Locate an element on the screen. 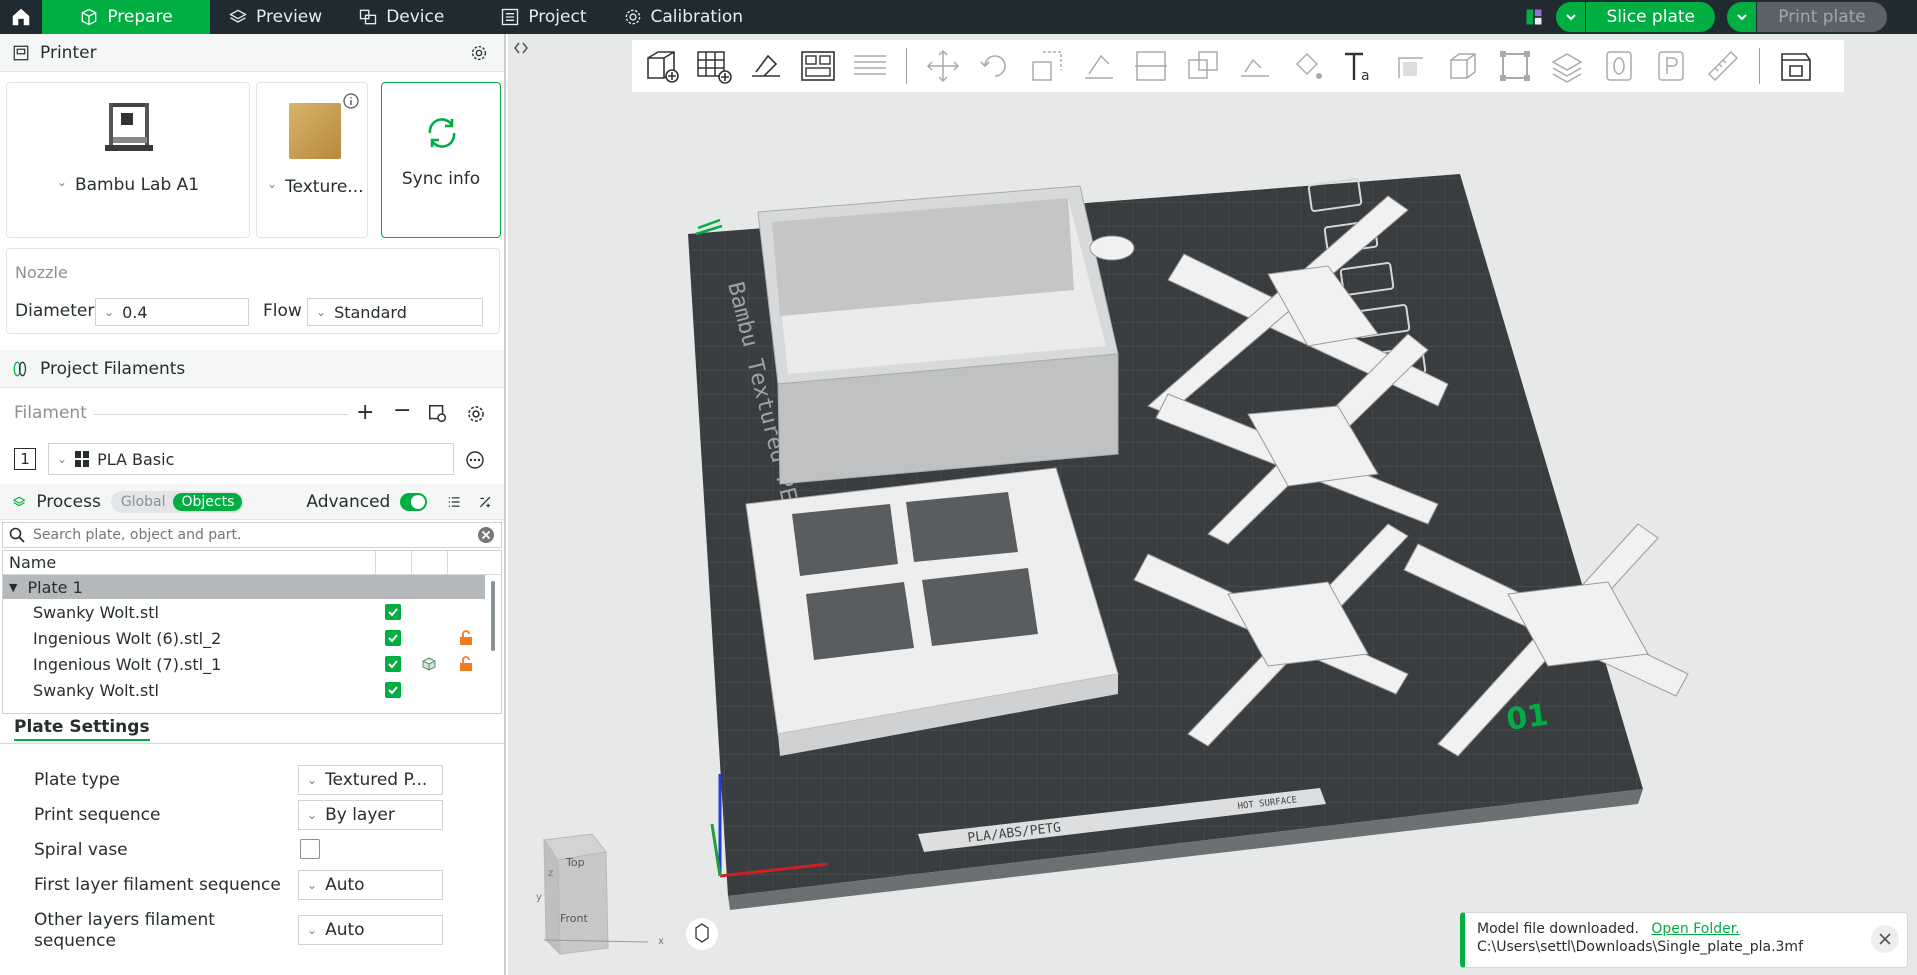 The image size is (1917, 975). diameter-select: ⌄ 0.4 is located at coordinates (172, 312).